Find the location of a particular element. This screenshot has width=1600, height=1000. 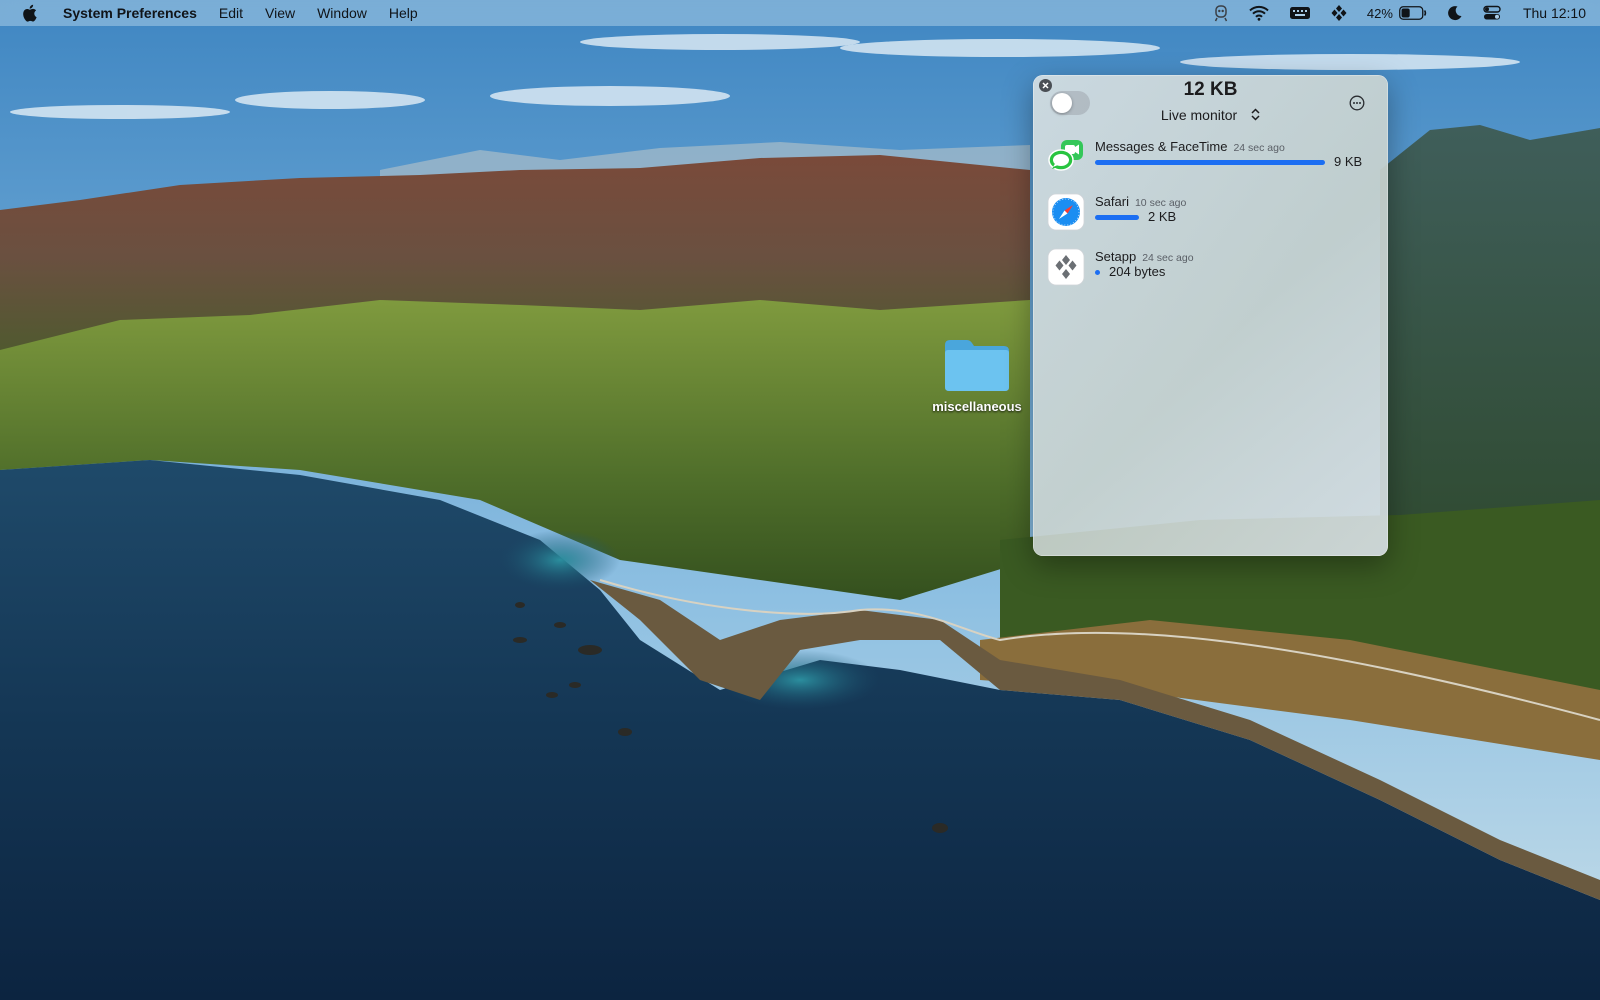

app-row-safari: Safari 10 sec ago 2 KB is located at coordinates (1212, 215).